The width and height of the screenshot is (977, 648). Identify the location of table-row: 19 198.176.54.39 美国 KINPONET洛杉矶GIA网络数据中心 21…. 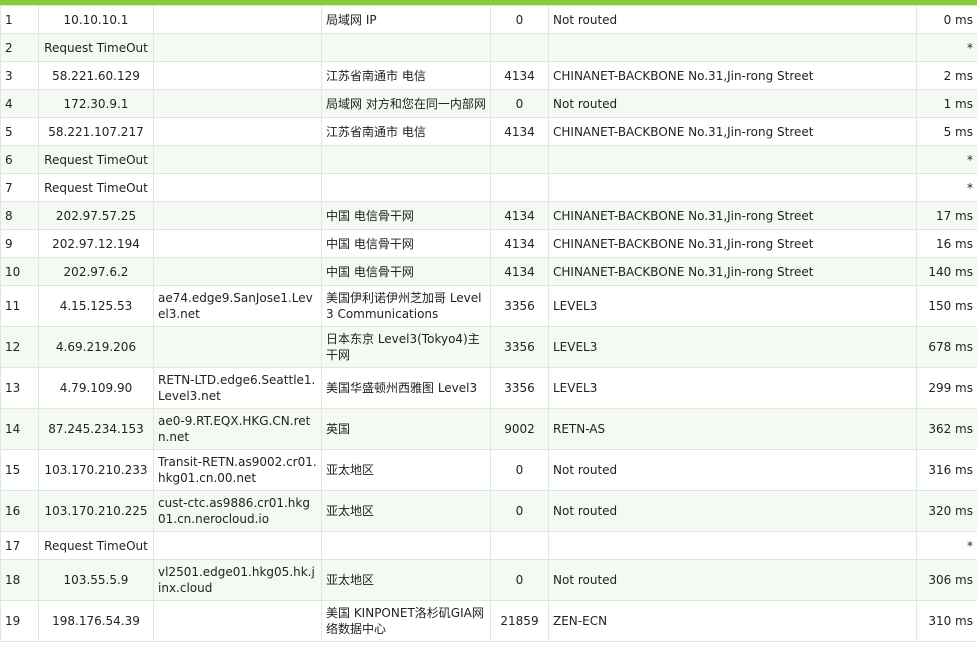
(488, 621).